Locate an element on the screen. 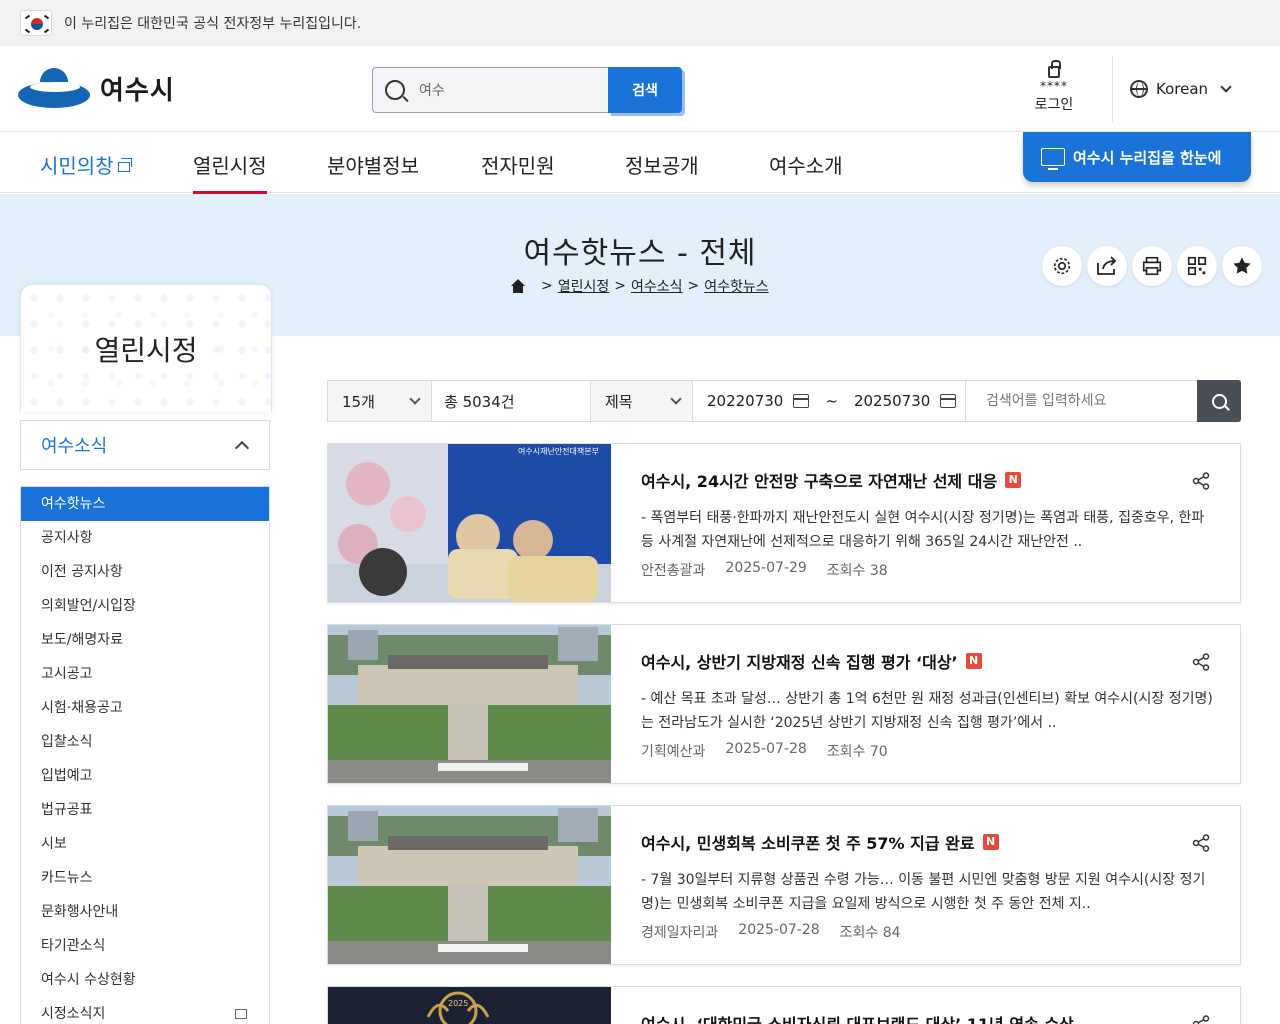 Image resolution: width=1280 pixels, height=1024 pixels. site-overview-label: 여수시 누리집을 한눈에 is located at coordinates (1147, 157).